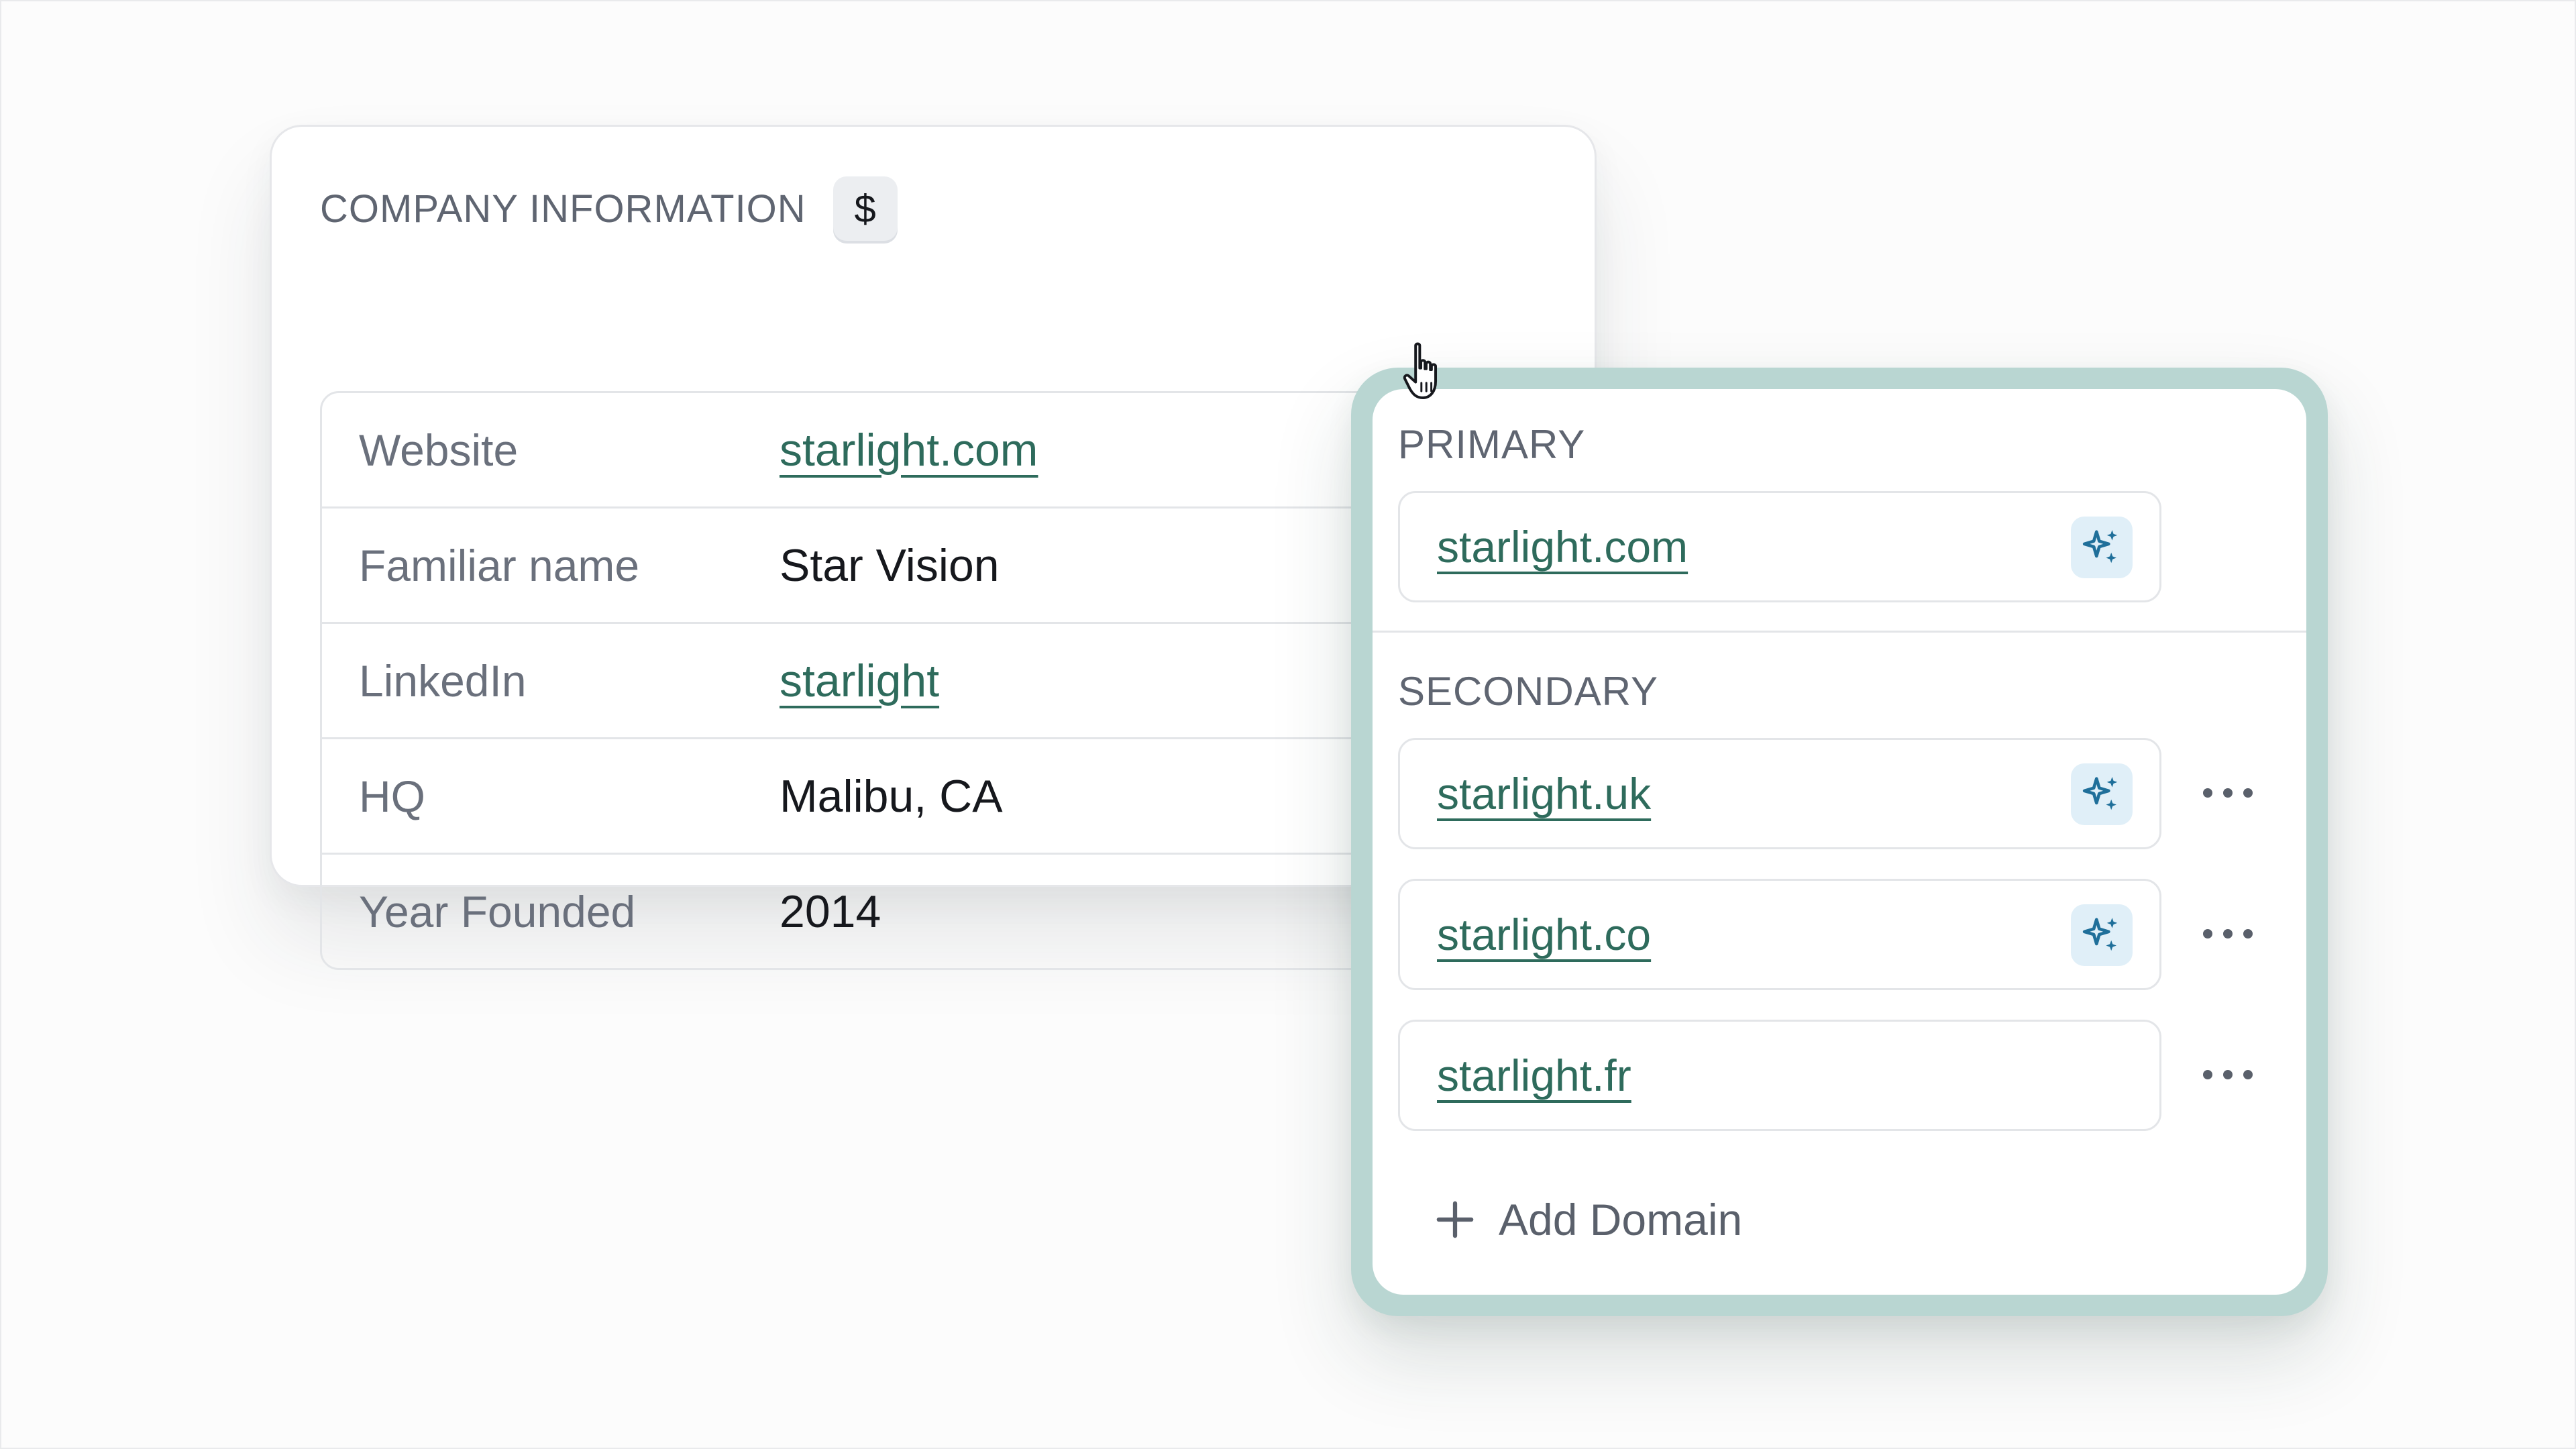 The height and width of the screenshot is (1449, 2576). Describe the element at coordinates (1492, 444) in the screenshot. I see `primary-section-title: PRIMARY` at that location.